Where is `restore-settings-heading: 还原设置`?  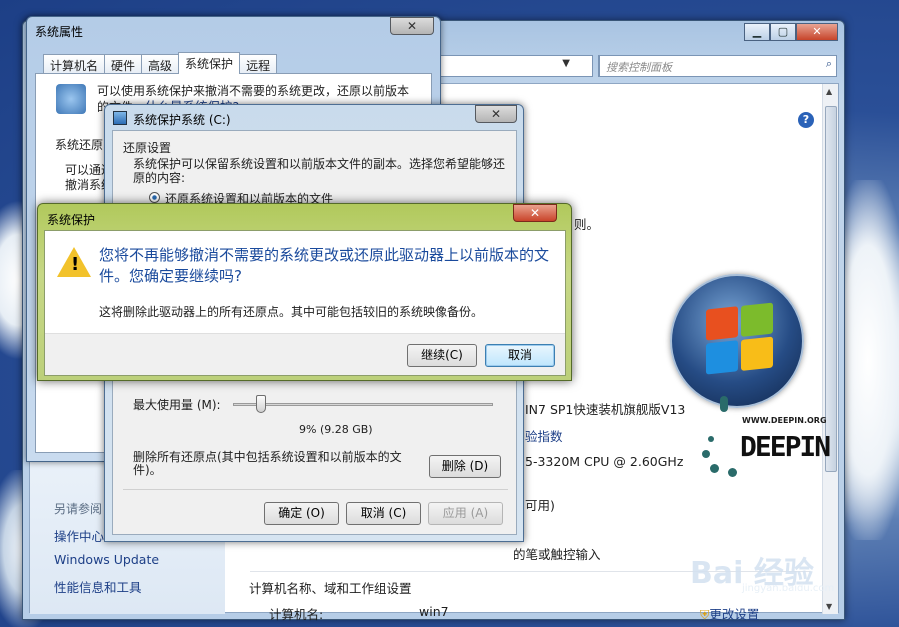
restore-settings-heading: 还原设置 is located at coordinates (147, 148).